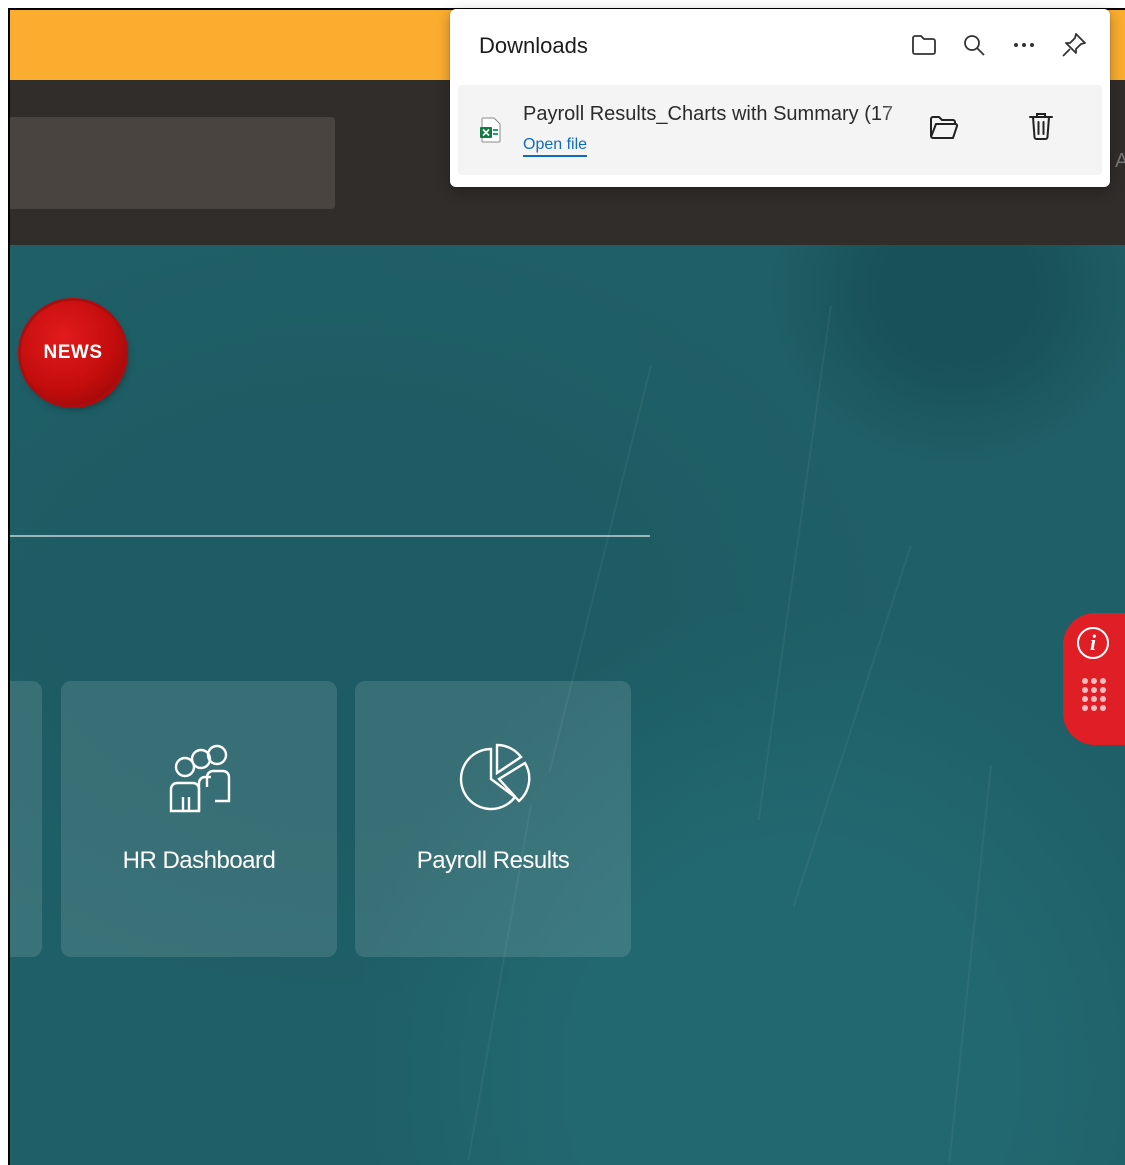 This screenshot has height=1165, width=1125. I want to click on payroll-results-label: Payroll Results, so click(493, 860).